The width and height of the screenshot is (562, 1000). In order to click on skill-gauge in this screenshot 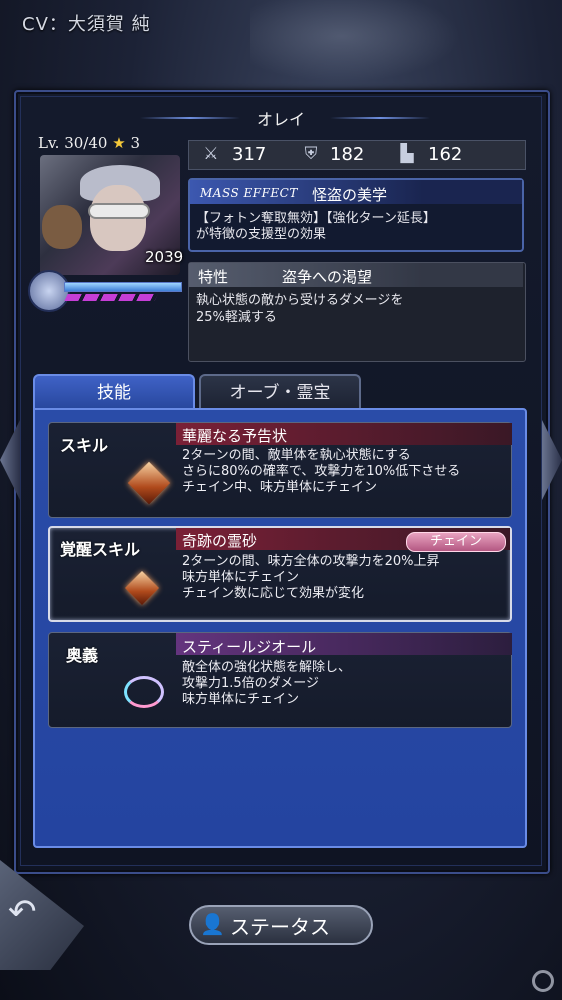, I will do `click(111, 297)`.